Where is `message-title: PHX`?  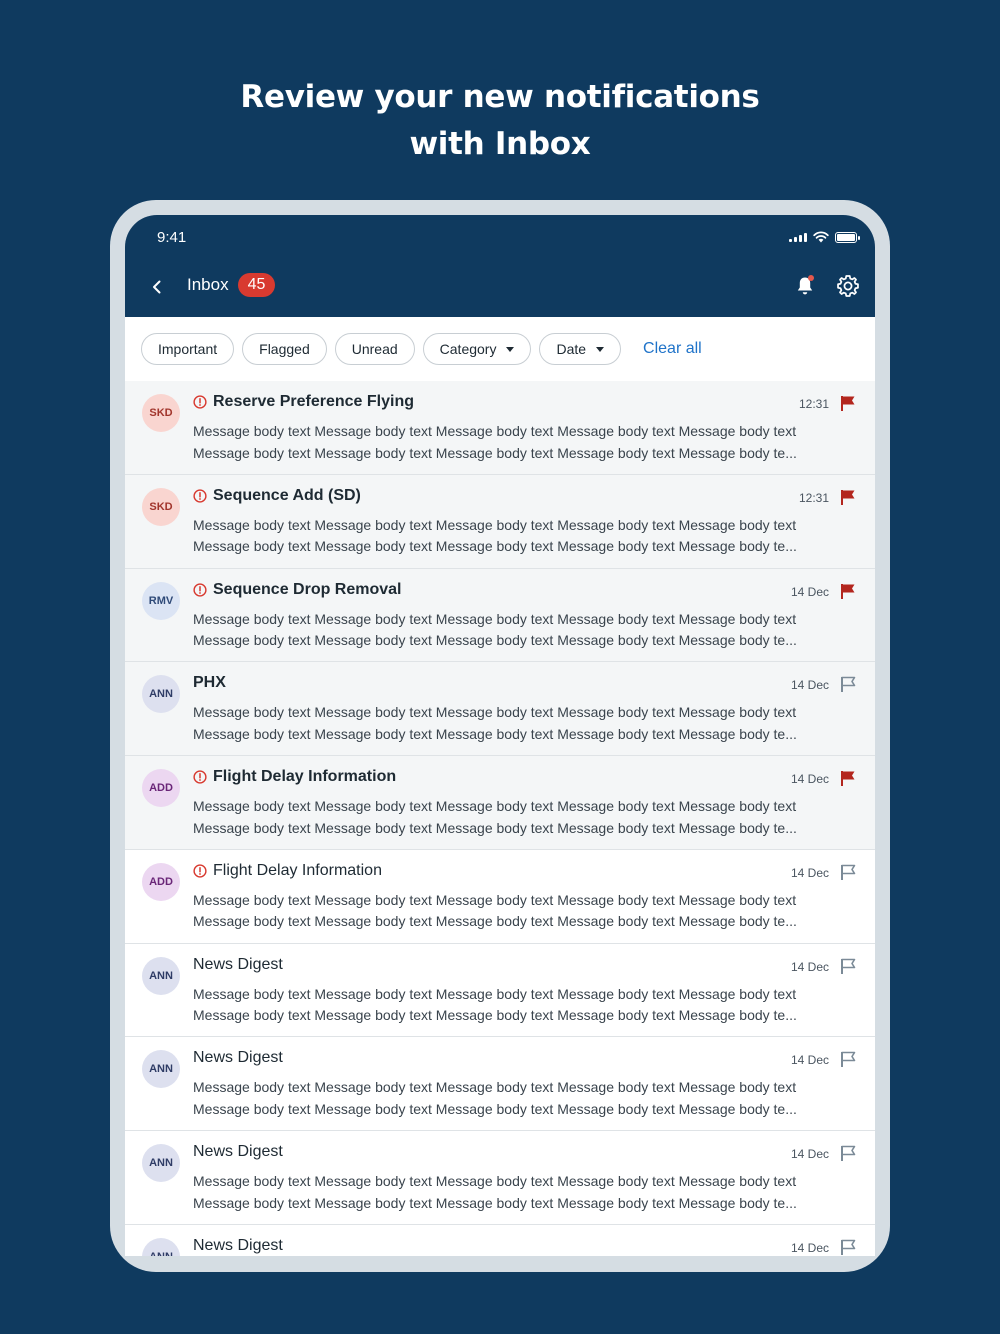 message-title: PHX is located at coordinates (209, 683).